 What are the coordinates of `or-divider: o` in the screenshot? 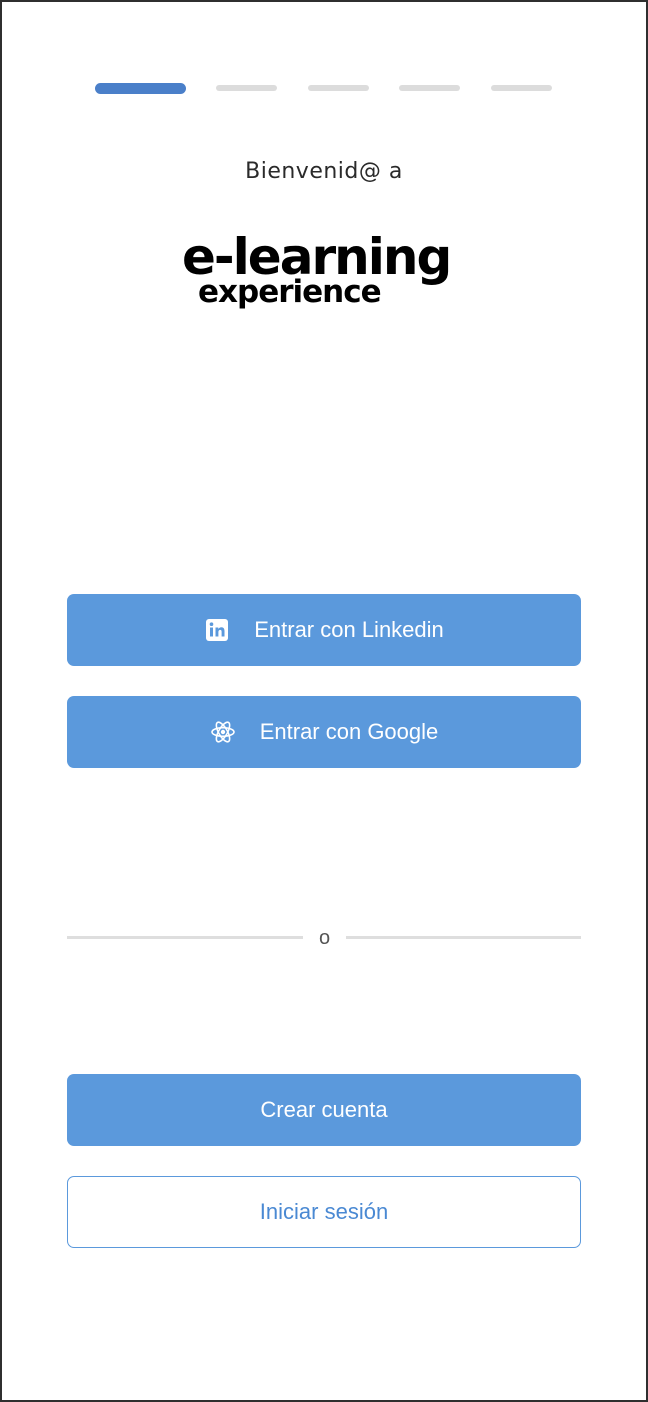 It's located at (324, 938).